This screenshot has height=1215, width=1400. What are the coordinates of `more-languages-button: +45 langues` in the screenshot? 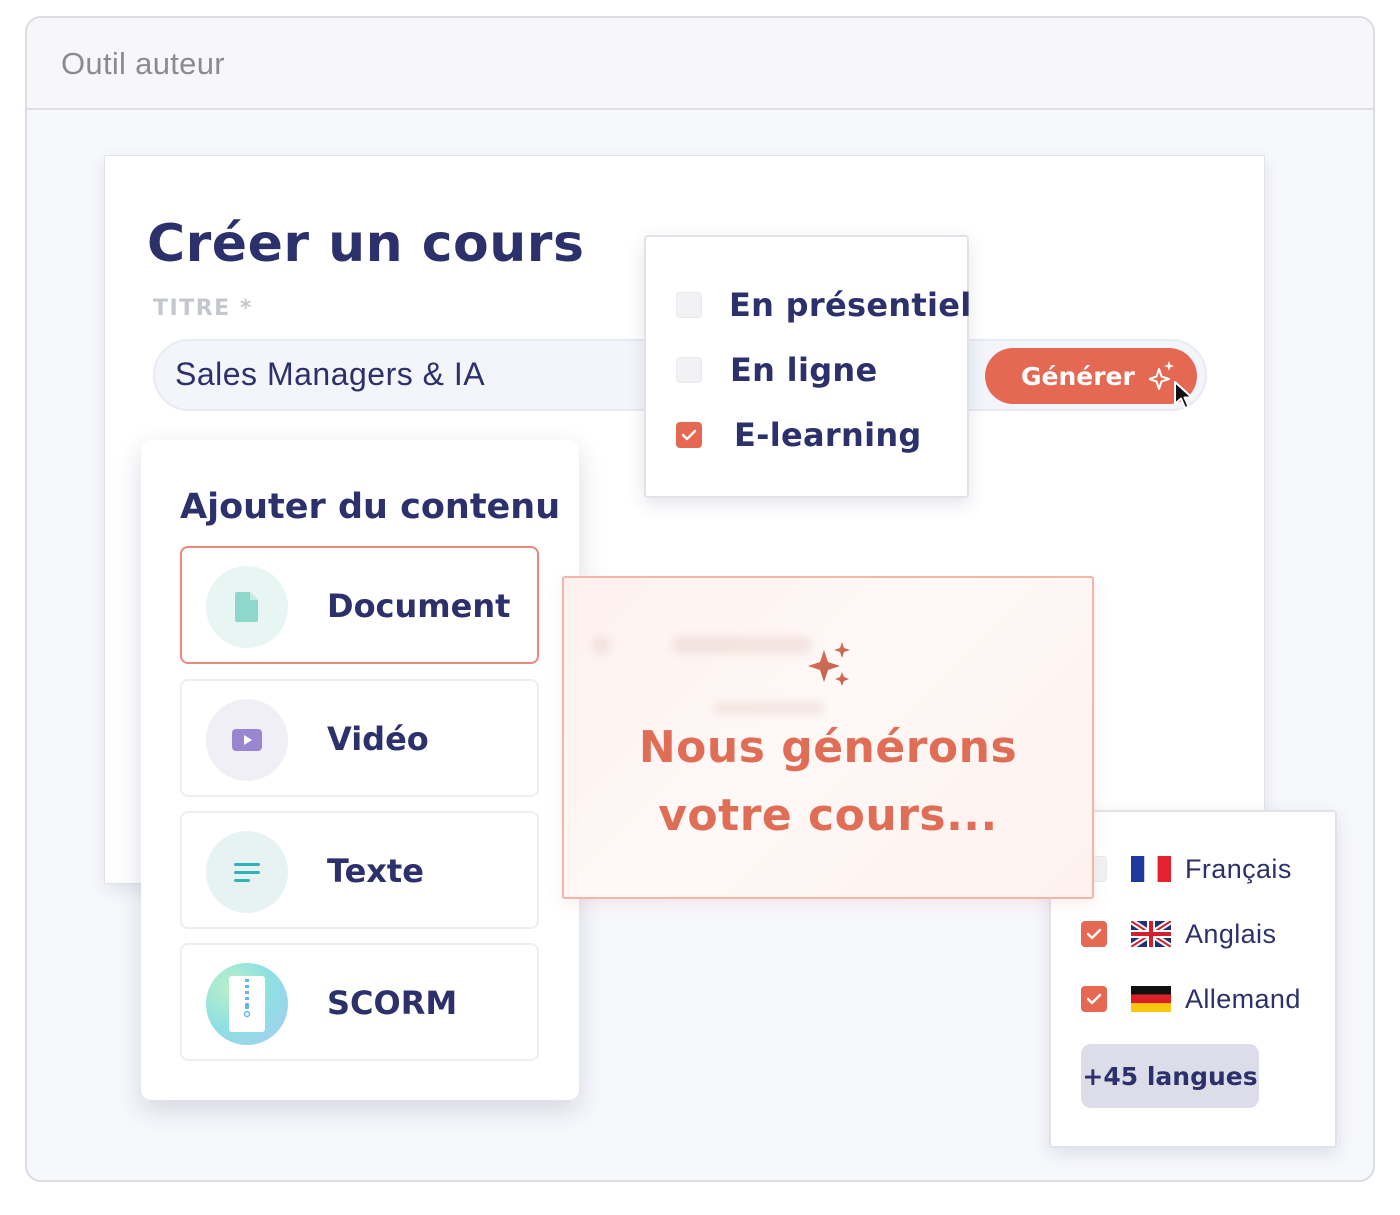 It's located at (1170, 1076).